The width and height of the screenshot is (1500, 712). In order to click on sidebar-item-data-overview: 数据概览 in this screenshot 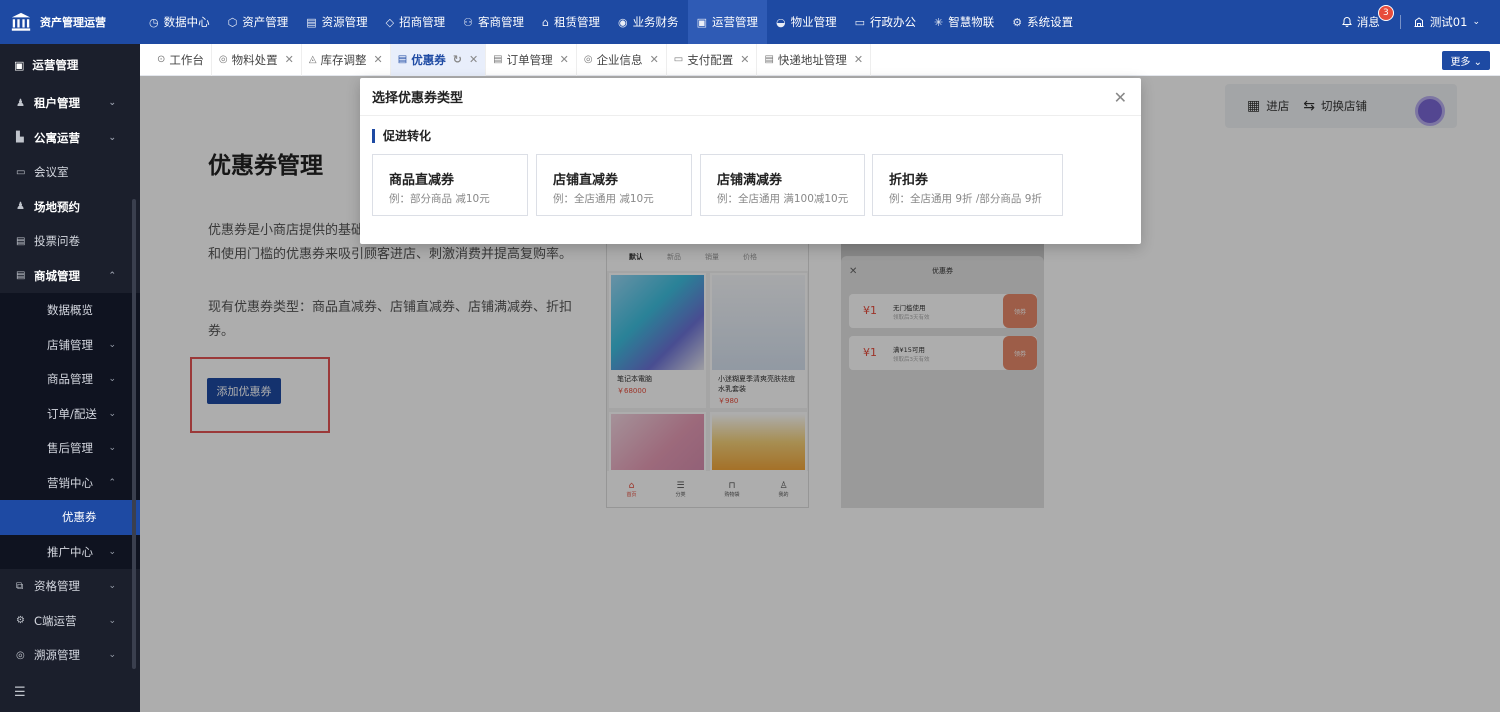, I will do `click(70, 310)`.